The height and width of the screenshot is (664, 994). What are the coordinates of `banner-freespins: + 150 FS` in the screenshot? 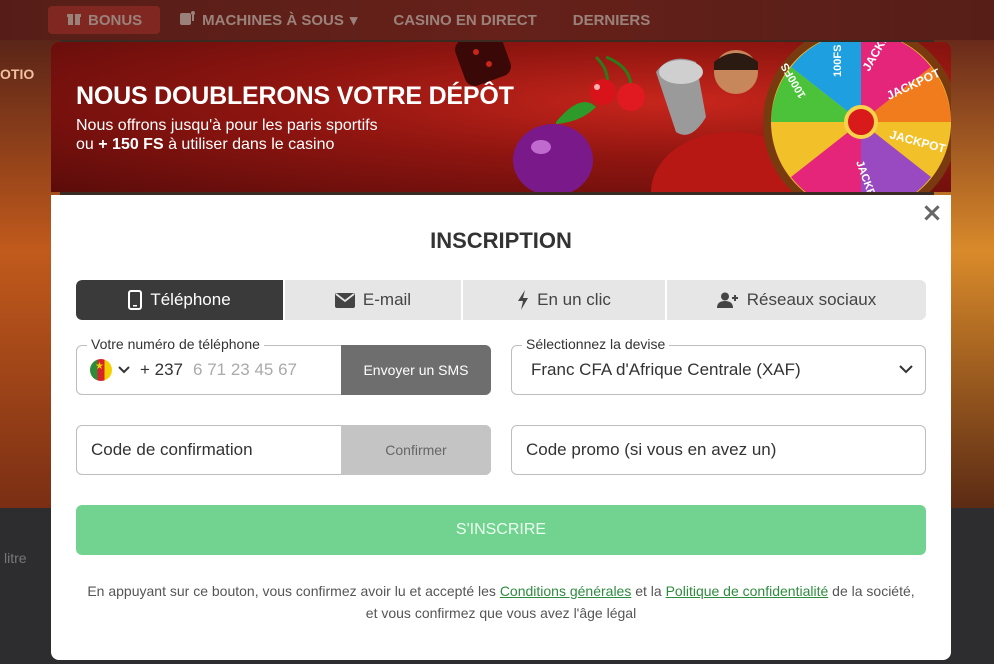 It's located at (131, 144).